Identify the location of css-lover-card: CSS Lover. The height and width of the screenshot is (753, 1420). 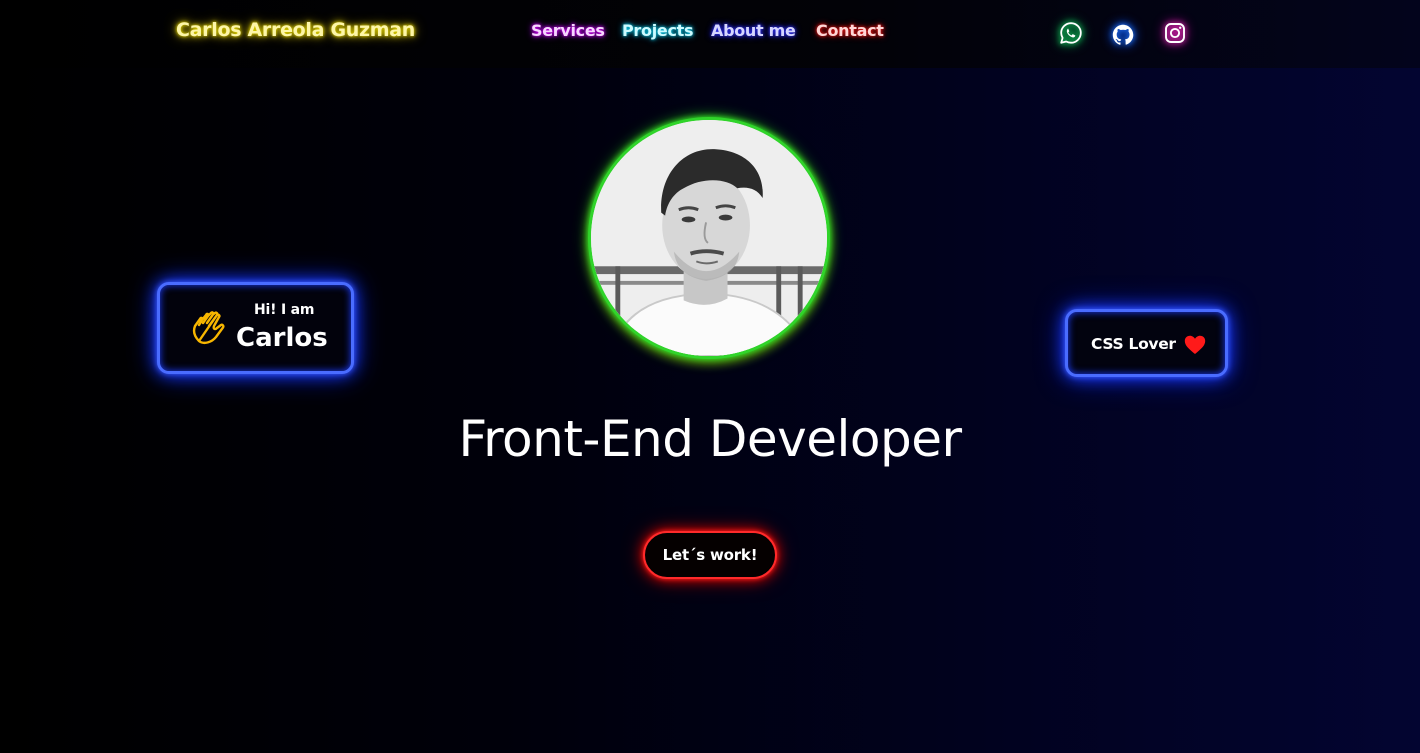
(1146, 343).